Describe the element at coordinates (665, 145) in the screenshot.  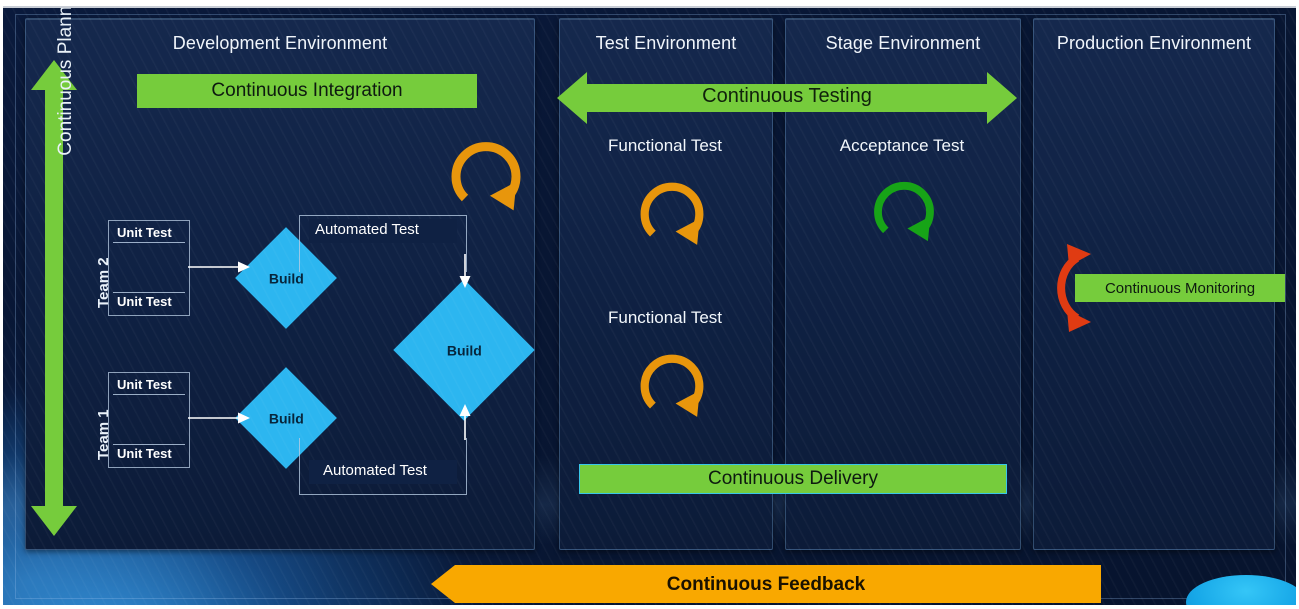
I see `functional-test-label-1: Functional Test` at that location.